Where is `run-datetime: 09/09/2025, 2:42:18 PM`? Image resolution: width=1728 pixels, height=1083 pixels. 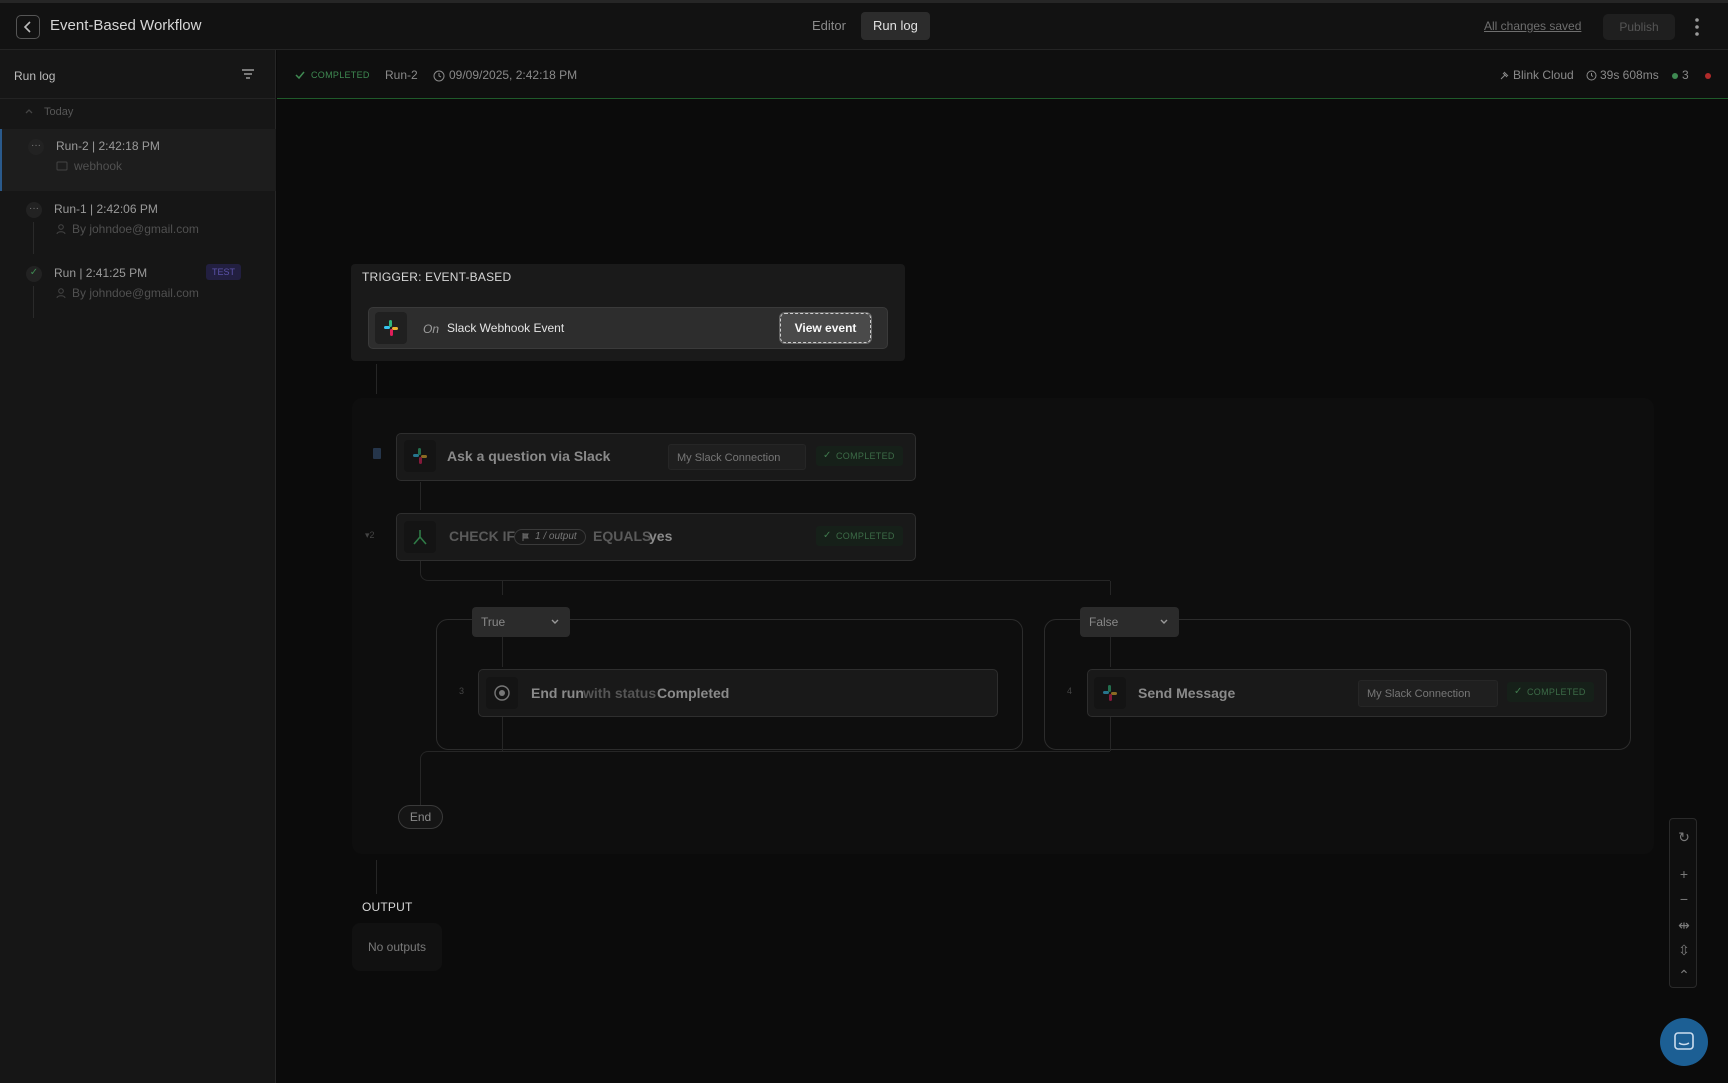
run-datetime: 09/09/2025, 2:42:18 PM is located at coordinates (513, 75).